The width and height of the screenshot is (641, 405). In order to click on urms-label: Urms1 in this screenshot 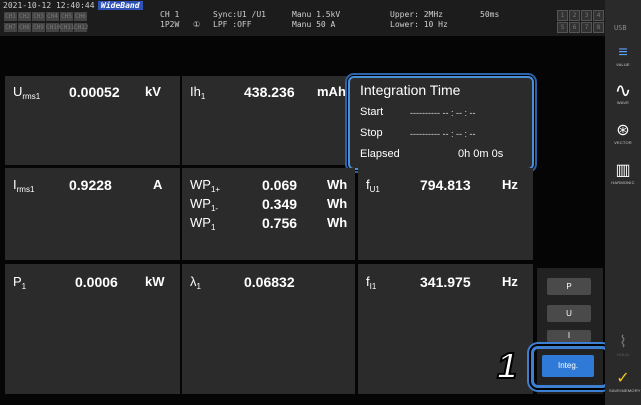, I will do `click(27, 92)`.